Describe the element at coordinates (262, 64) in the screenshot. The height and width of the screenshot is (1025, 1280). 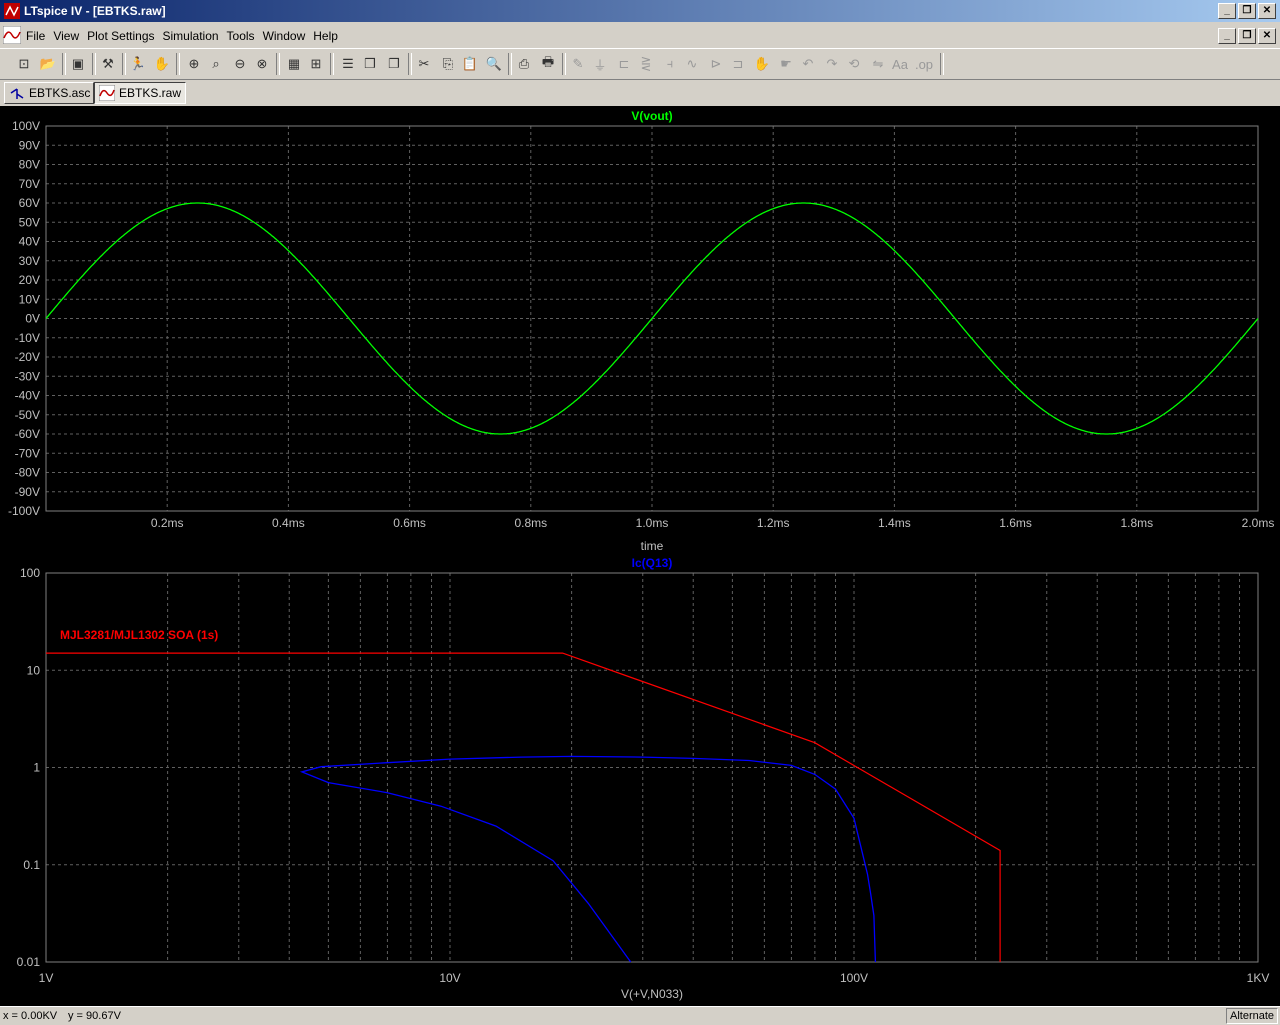
I see `zoom-fit-icon: ⊗` at that location.